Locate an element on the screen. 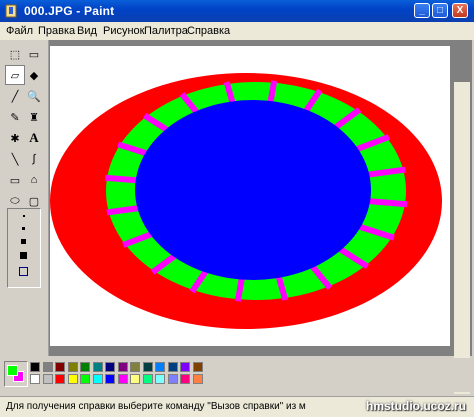 Image resolution: width=474 pixels, height=417 pixels. tool-fill: ◆ is located at coordinates (34, 75).